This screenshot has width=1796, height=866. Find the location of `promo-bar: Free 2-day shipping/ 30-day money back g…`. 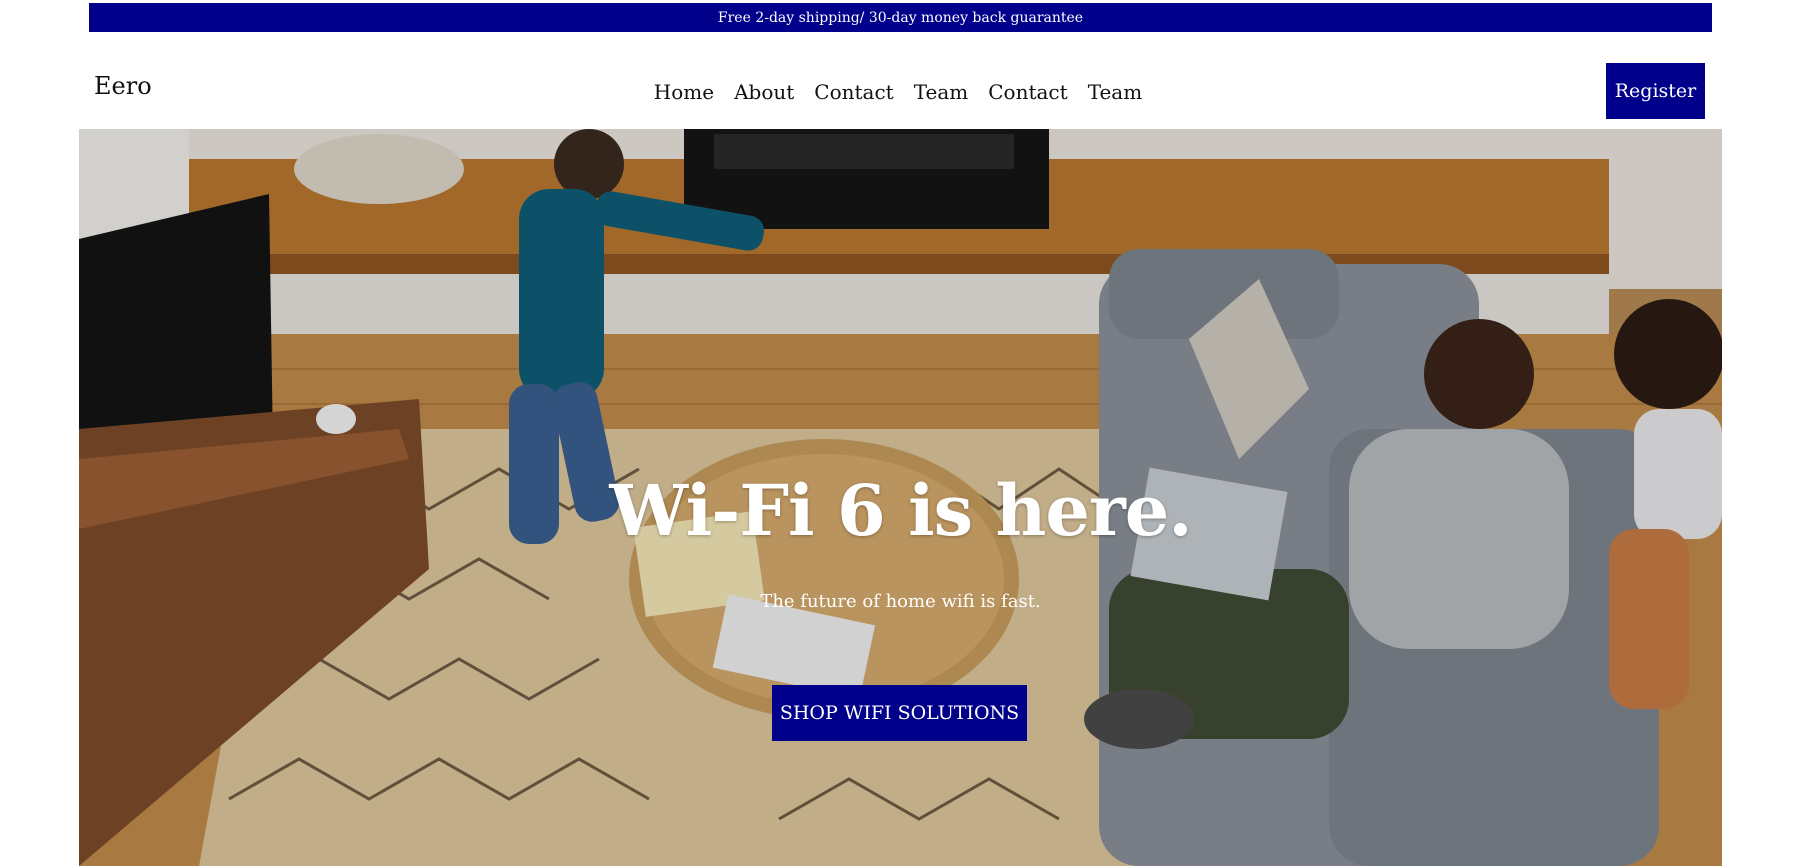

promo-bar: Free 2-day shipping/ 30-day money back g… is located at coordinates (900, 17).